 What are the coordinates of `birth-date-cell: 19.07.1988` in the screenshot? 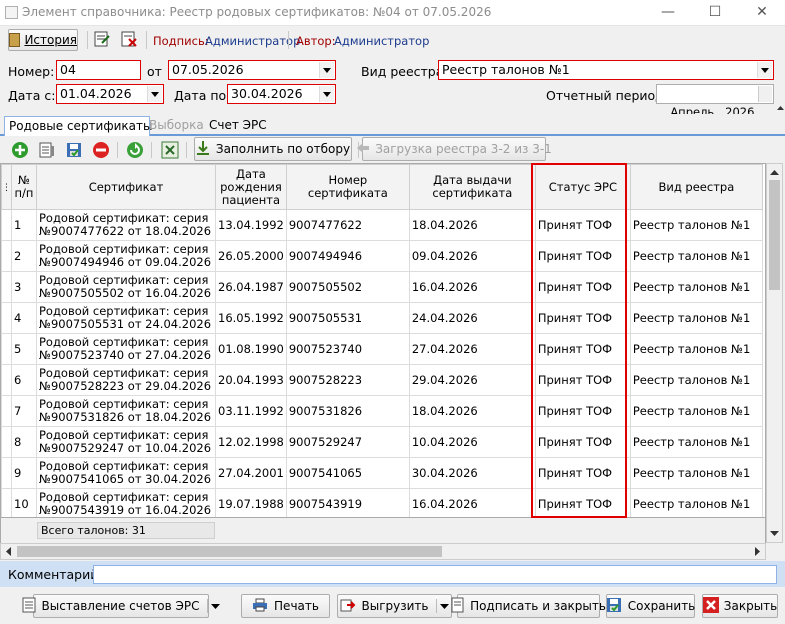 It's located at (251, 502).